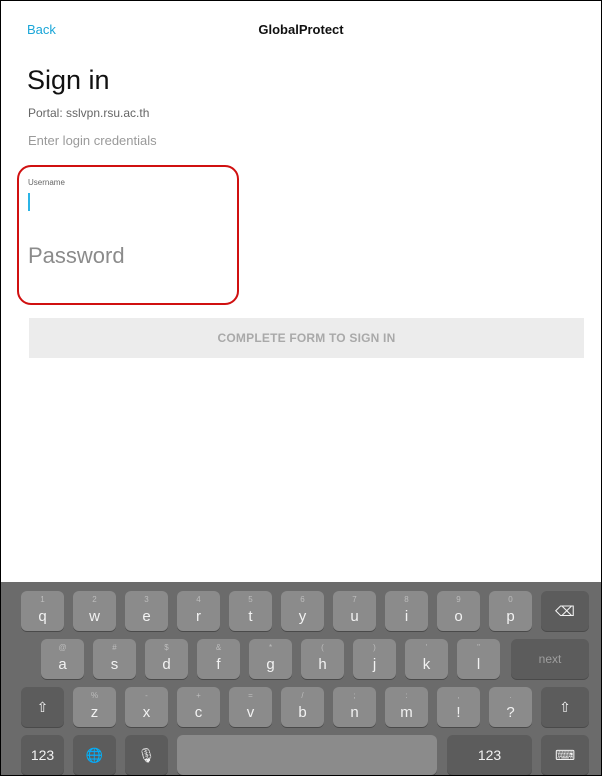  What do you see at coordinates (406, 707) in the screenshot?
I see `key-m: : m` at bounding box center [406, 707].